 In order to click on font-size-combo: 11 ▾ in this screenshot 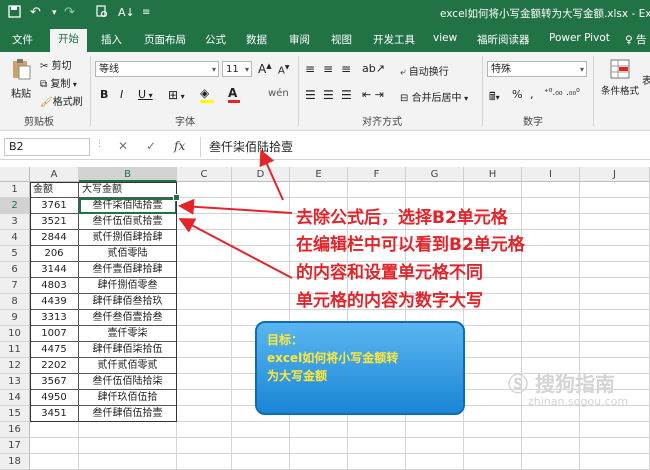, I will do `click(237, 69)`.